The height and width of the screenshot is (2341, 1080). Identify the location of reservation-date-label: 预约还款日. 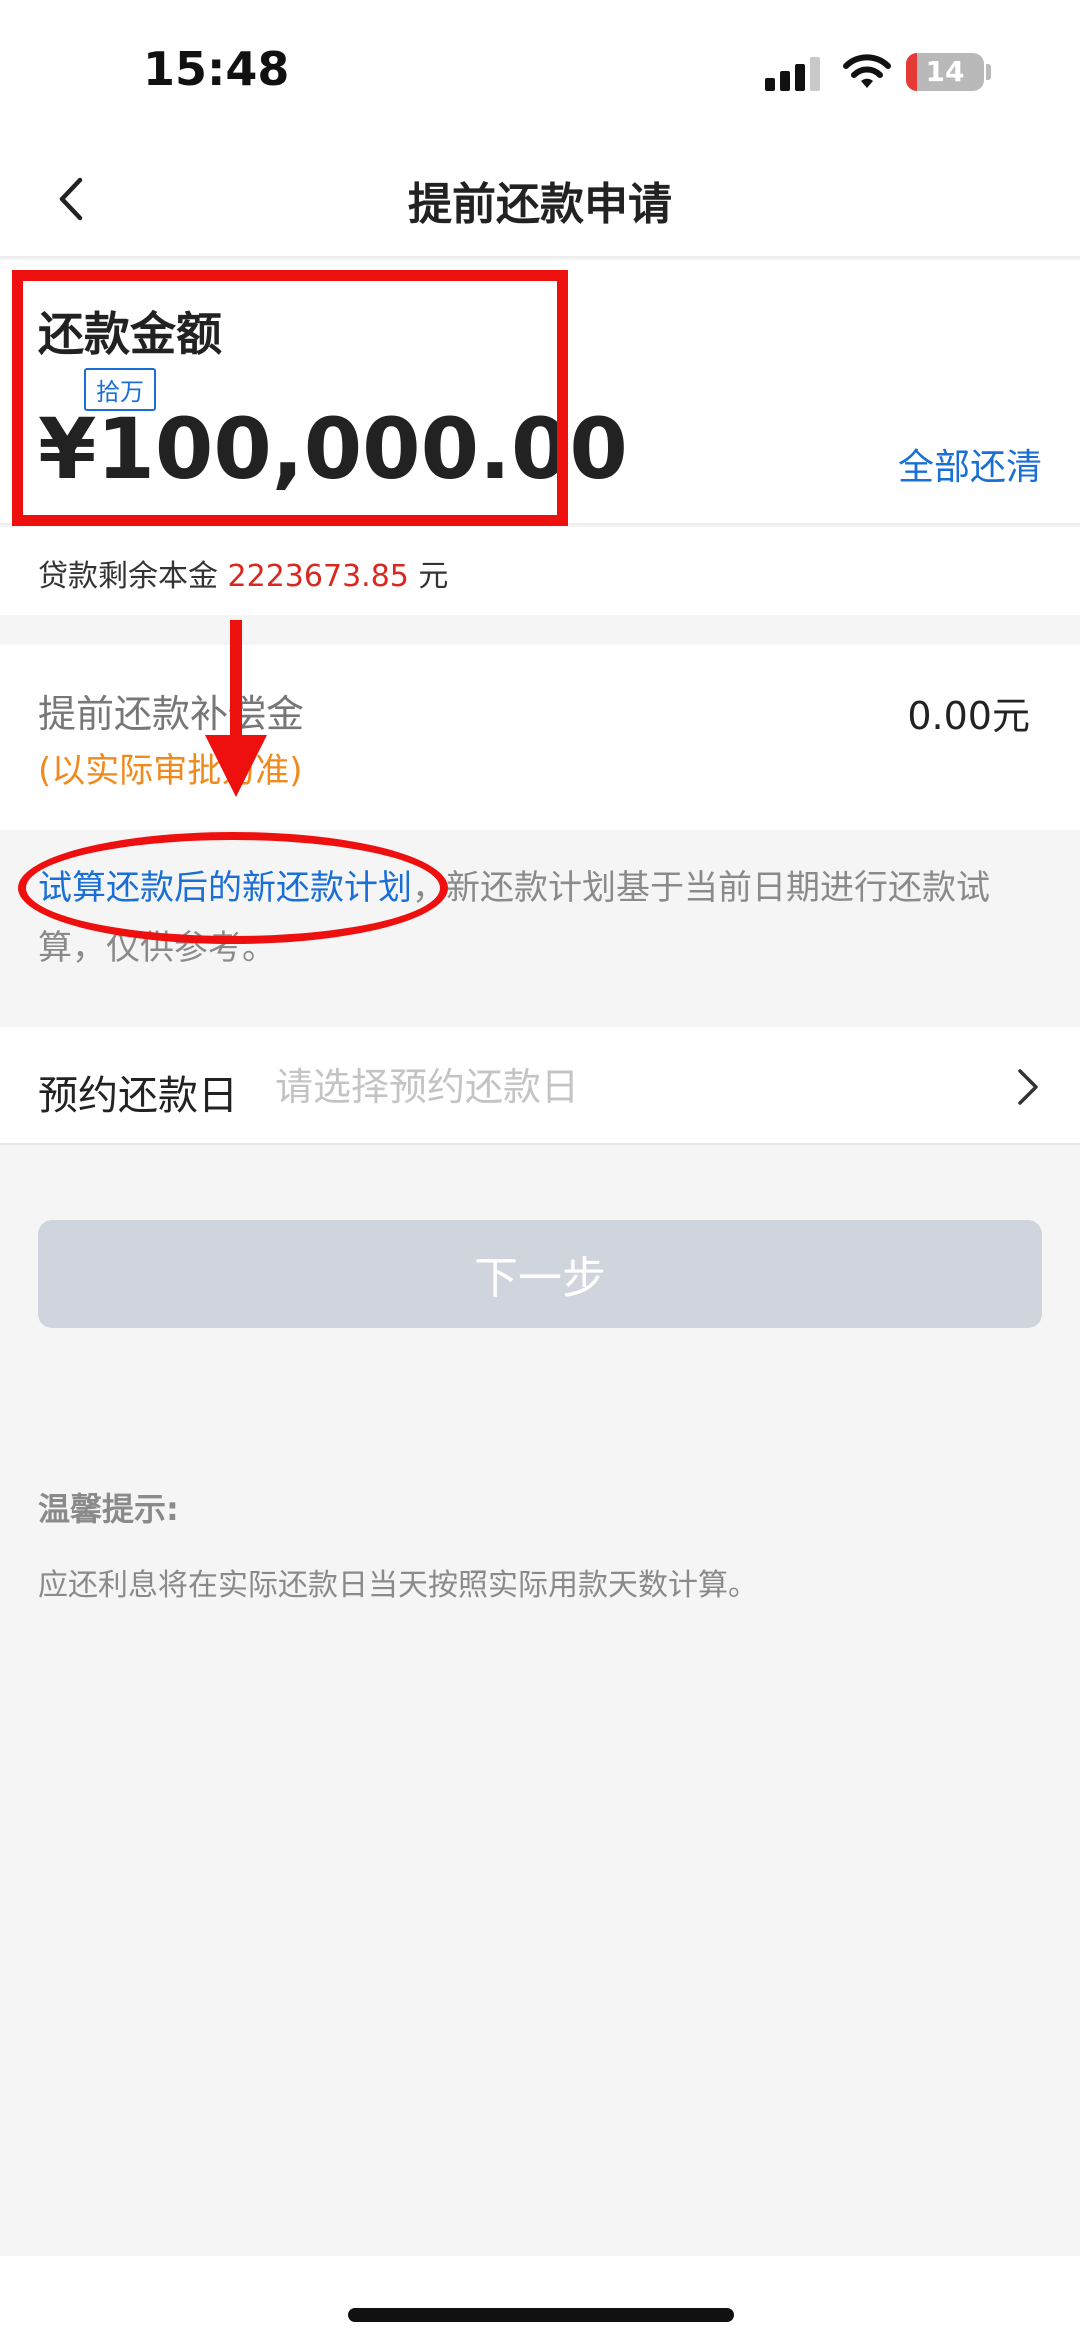
(138, 1096).